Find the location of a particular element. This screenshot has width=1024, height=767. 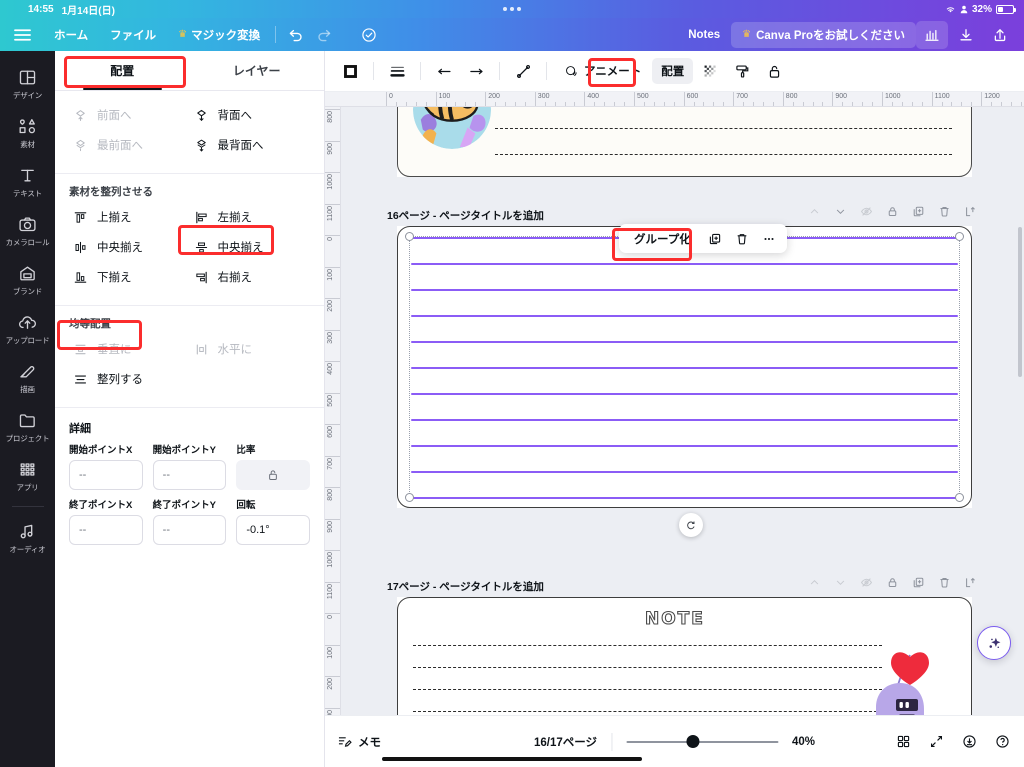

download-icon is located at coordinates (966, 35).